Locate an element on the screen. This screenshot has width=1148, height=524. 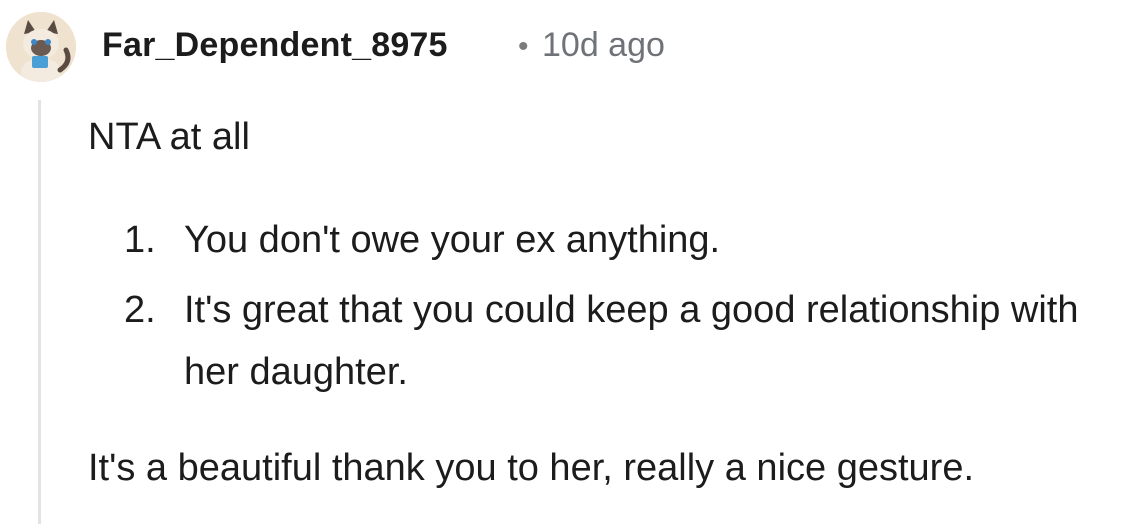
author-username: Far_Dependent_8975 is located at coordinates (275, 45).